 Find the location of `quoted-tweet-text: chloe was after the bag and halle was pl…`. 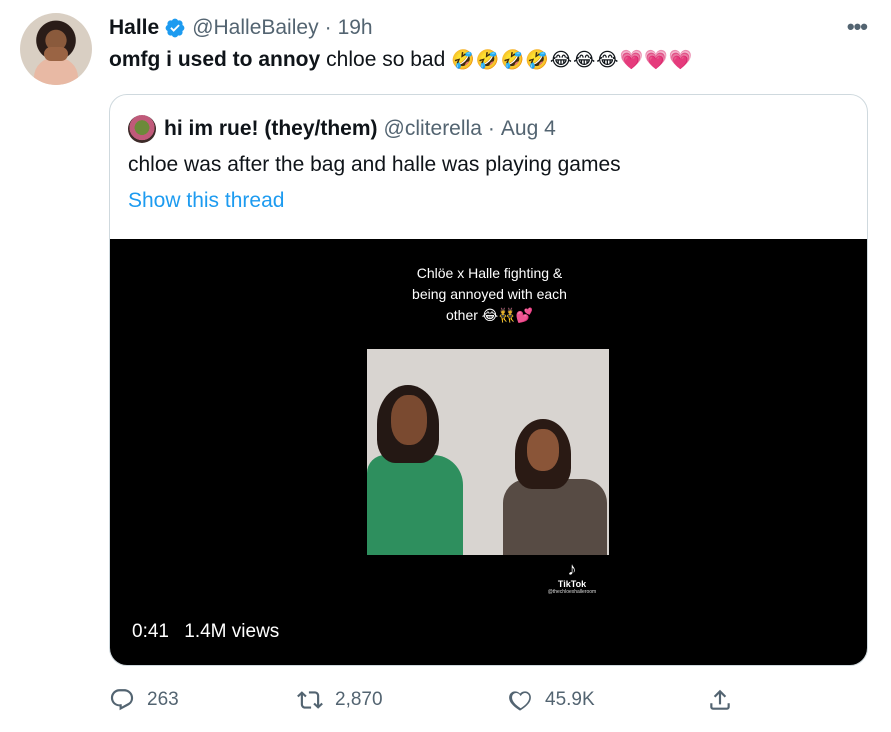

quoted-tweet-text: chloe was after the bag and halle was pl… is located at coordinates (374, 164).